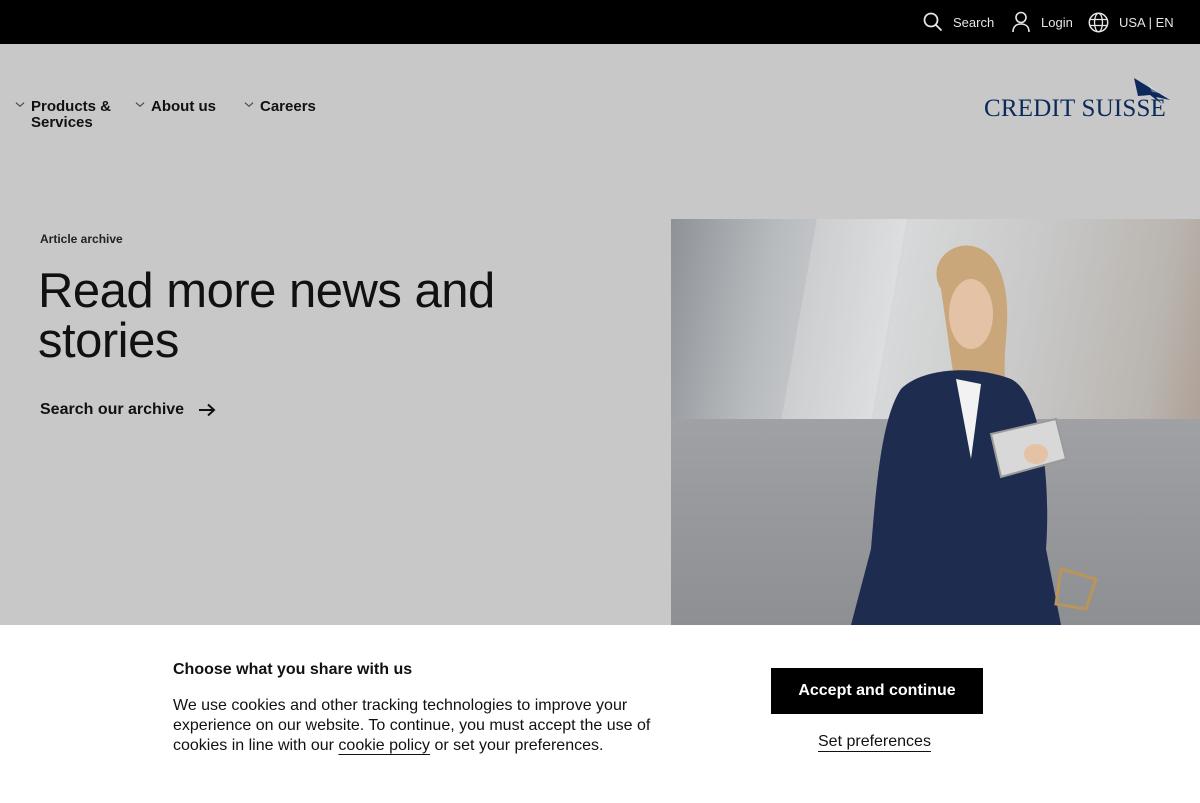 The image size is (1200, 803). I want to click on archive-link-label: Search our archive, so click(112, 409).